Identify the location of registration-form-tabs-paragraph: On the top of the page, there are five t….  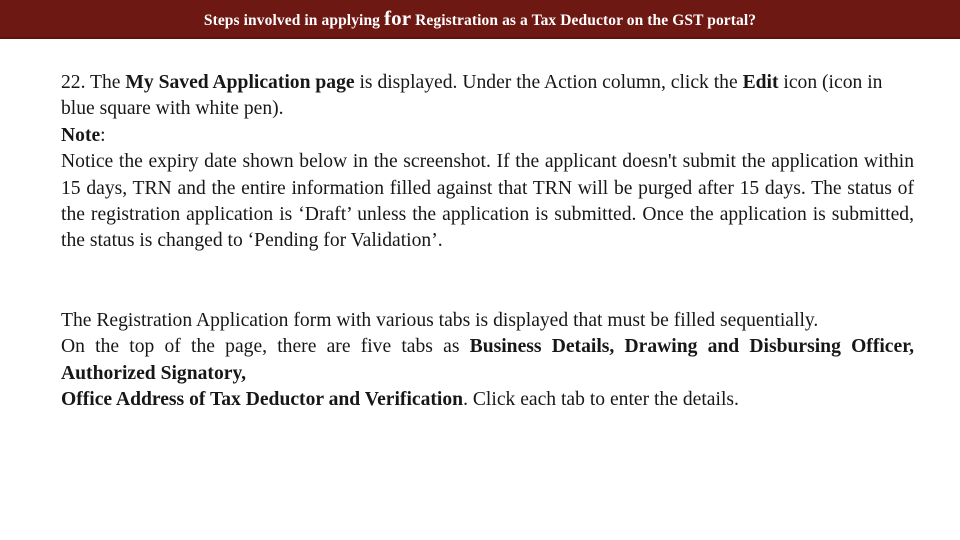
(487, 360).